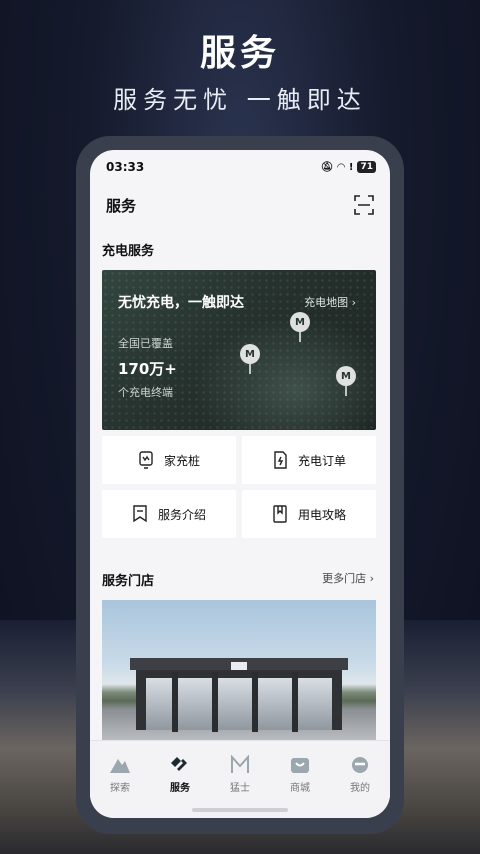  I want to click on more-stores-link: 更多门店 ›, so click(348, 578).